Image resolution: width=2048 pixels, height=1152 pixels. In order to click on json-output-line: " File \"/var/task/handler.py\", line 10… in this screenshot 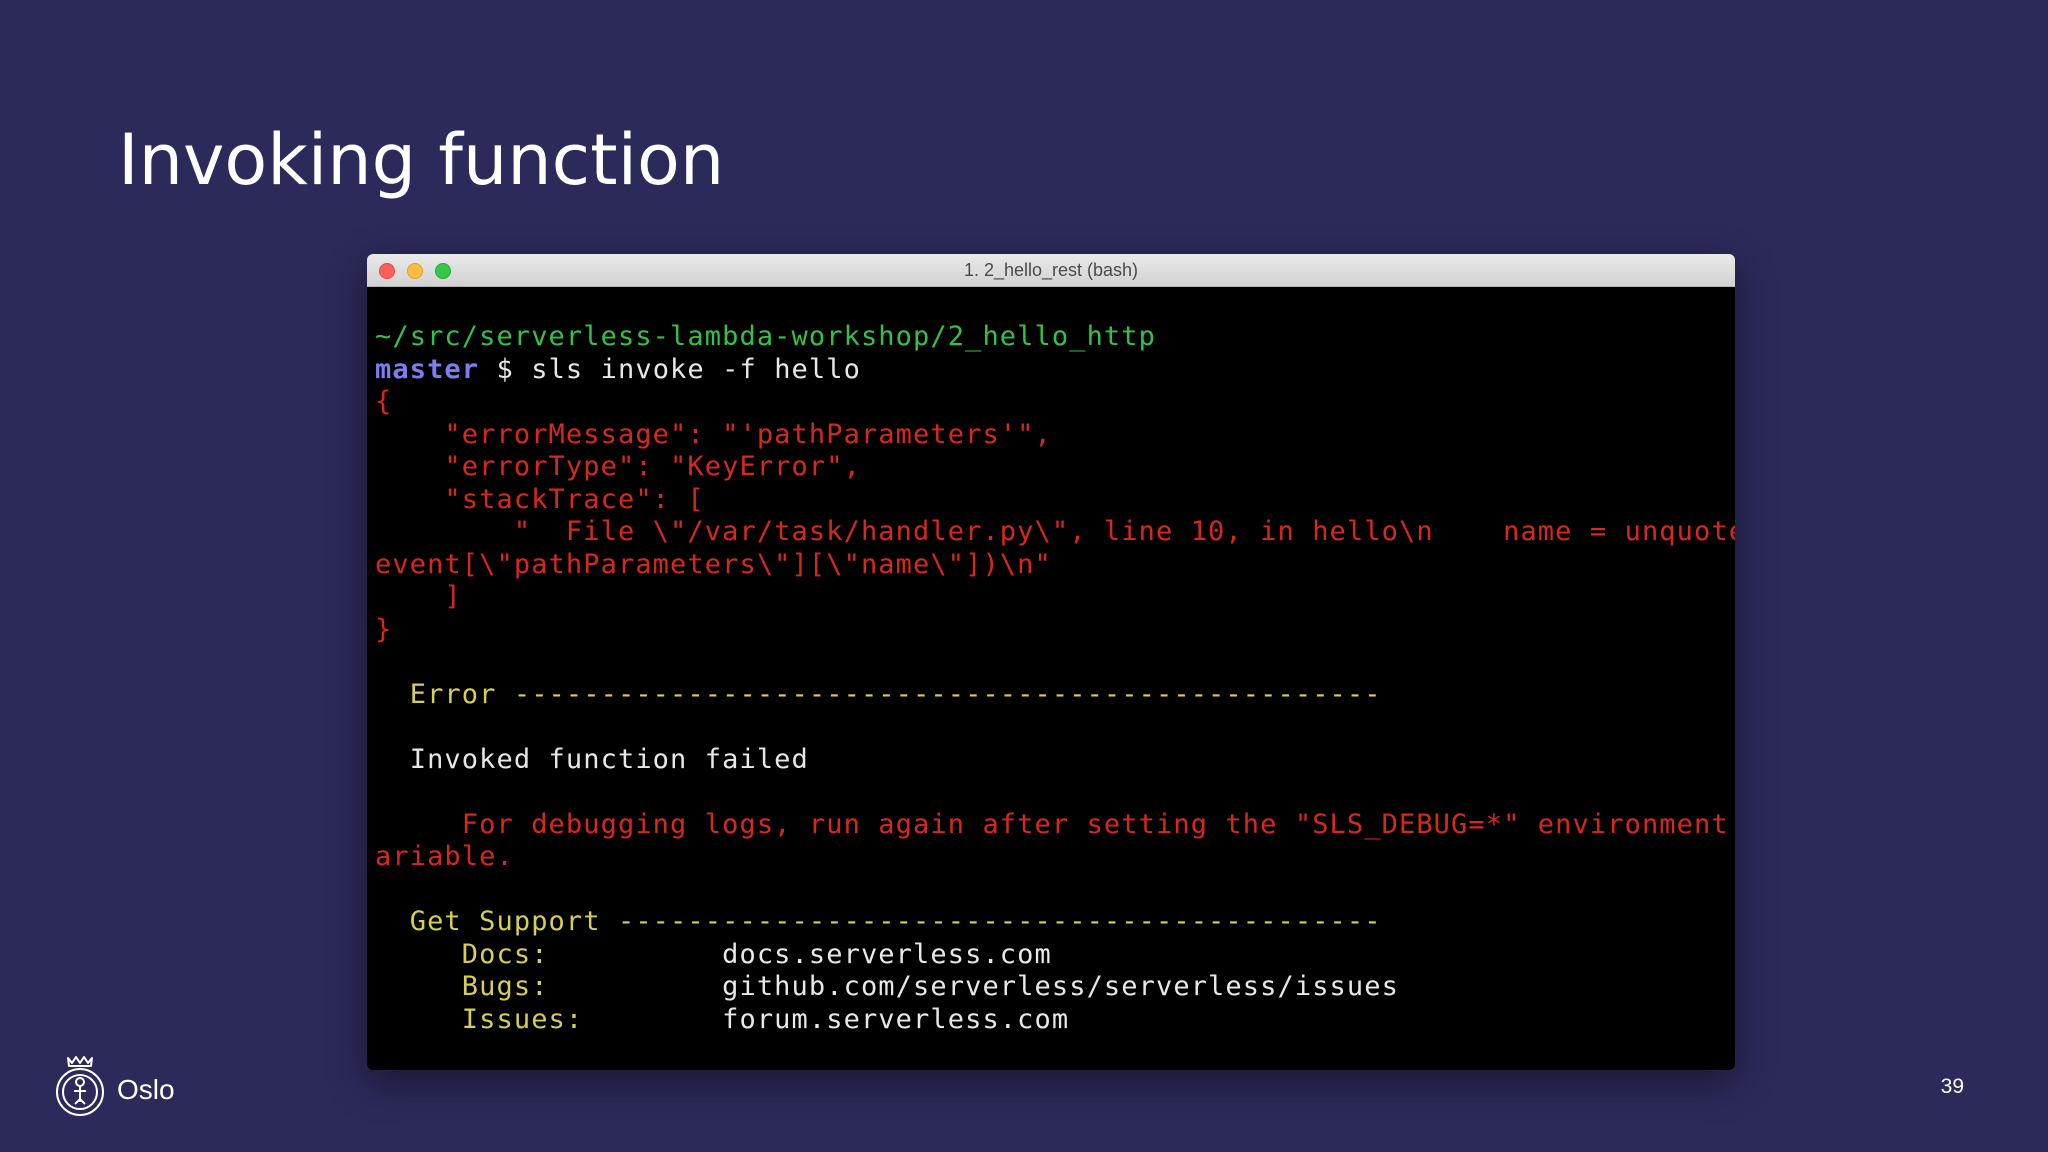, I will do `click(1055, 531)`.